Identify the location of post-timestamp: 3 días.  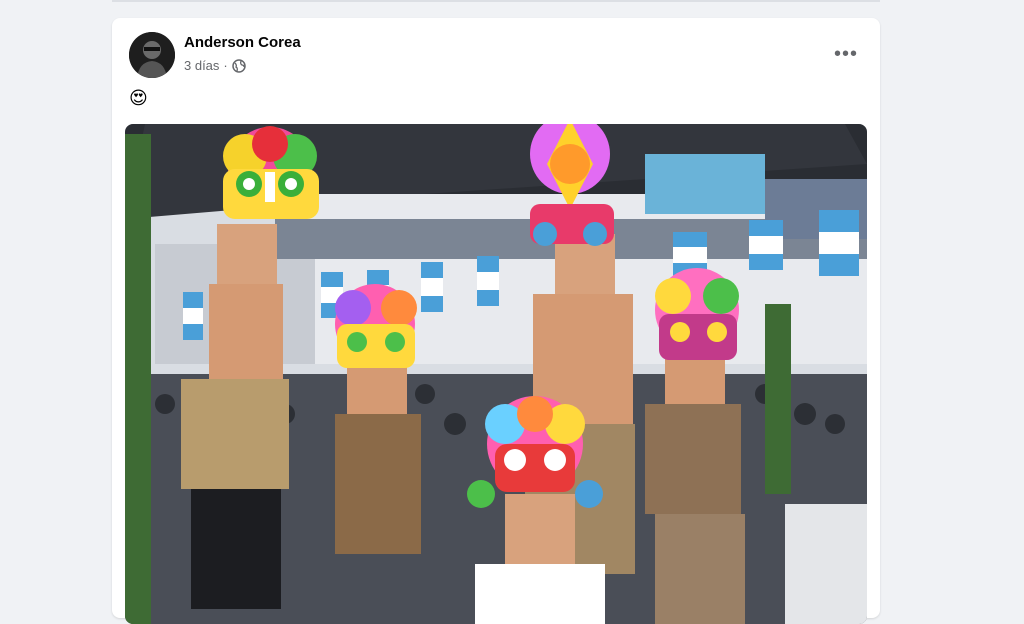
(201, 65).